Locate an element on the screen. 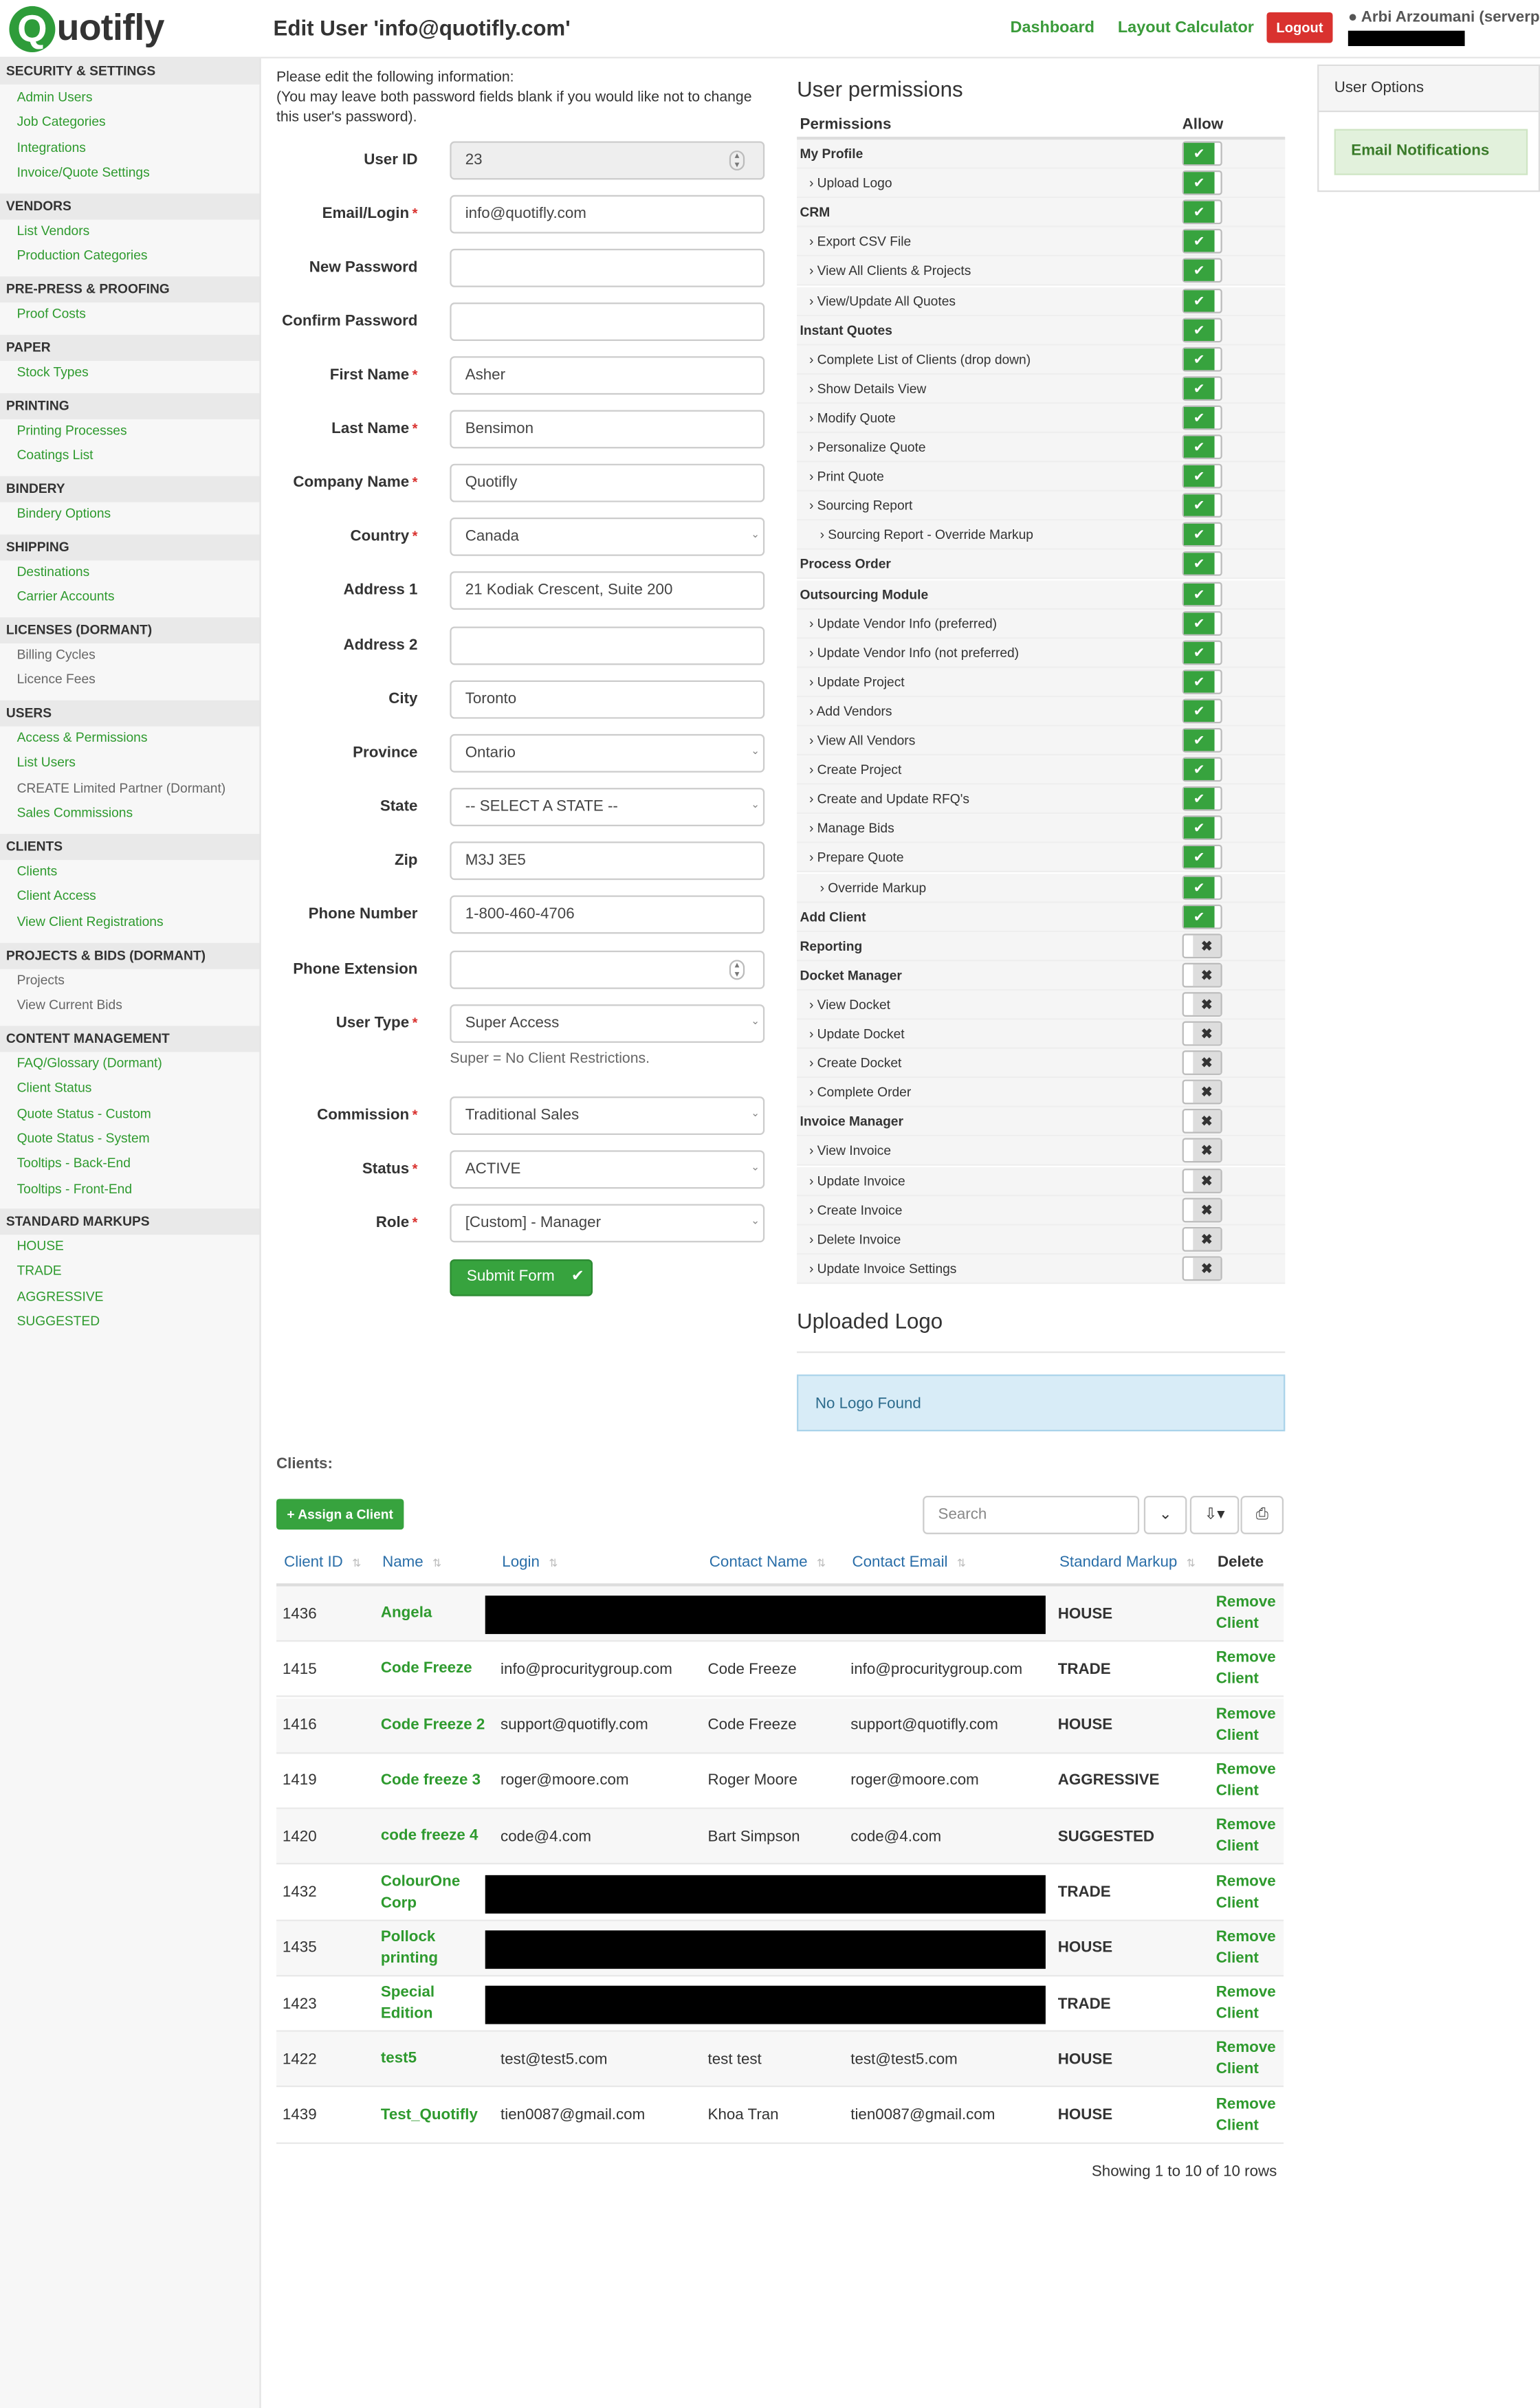  sidebar-item: TRADE is located at coordinates (39, 1270).